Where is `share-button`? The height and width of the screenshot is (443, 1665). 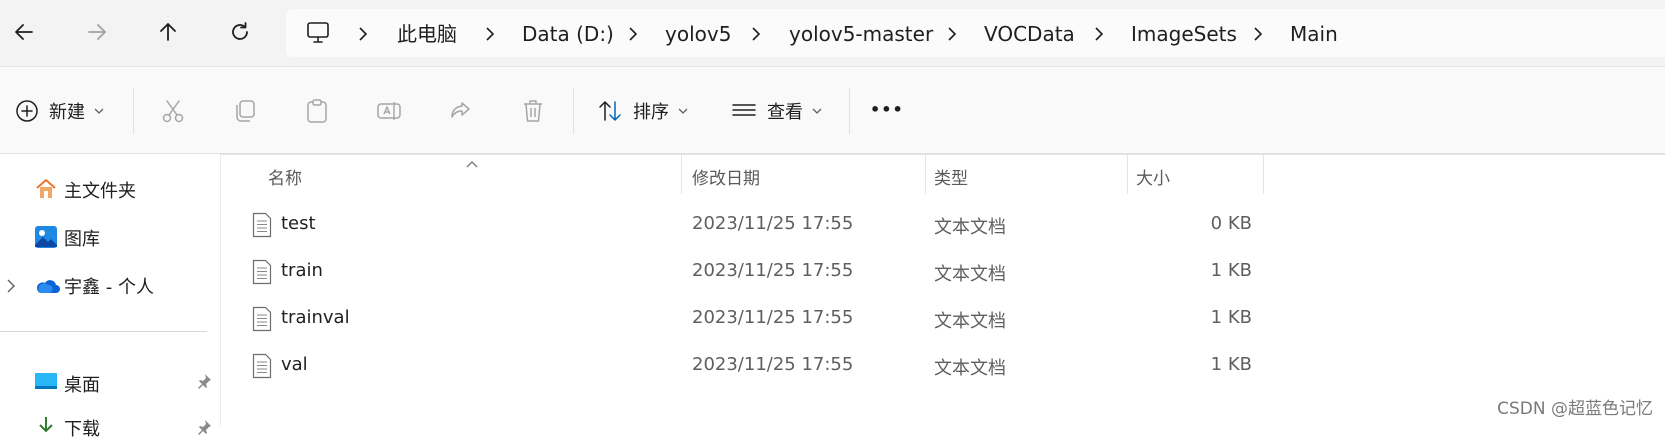 share-button is located at coordinates (461, 113).